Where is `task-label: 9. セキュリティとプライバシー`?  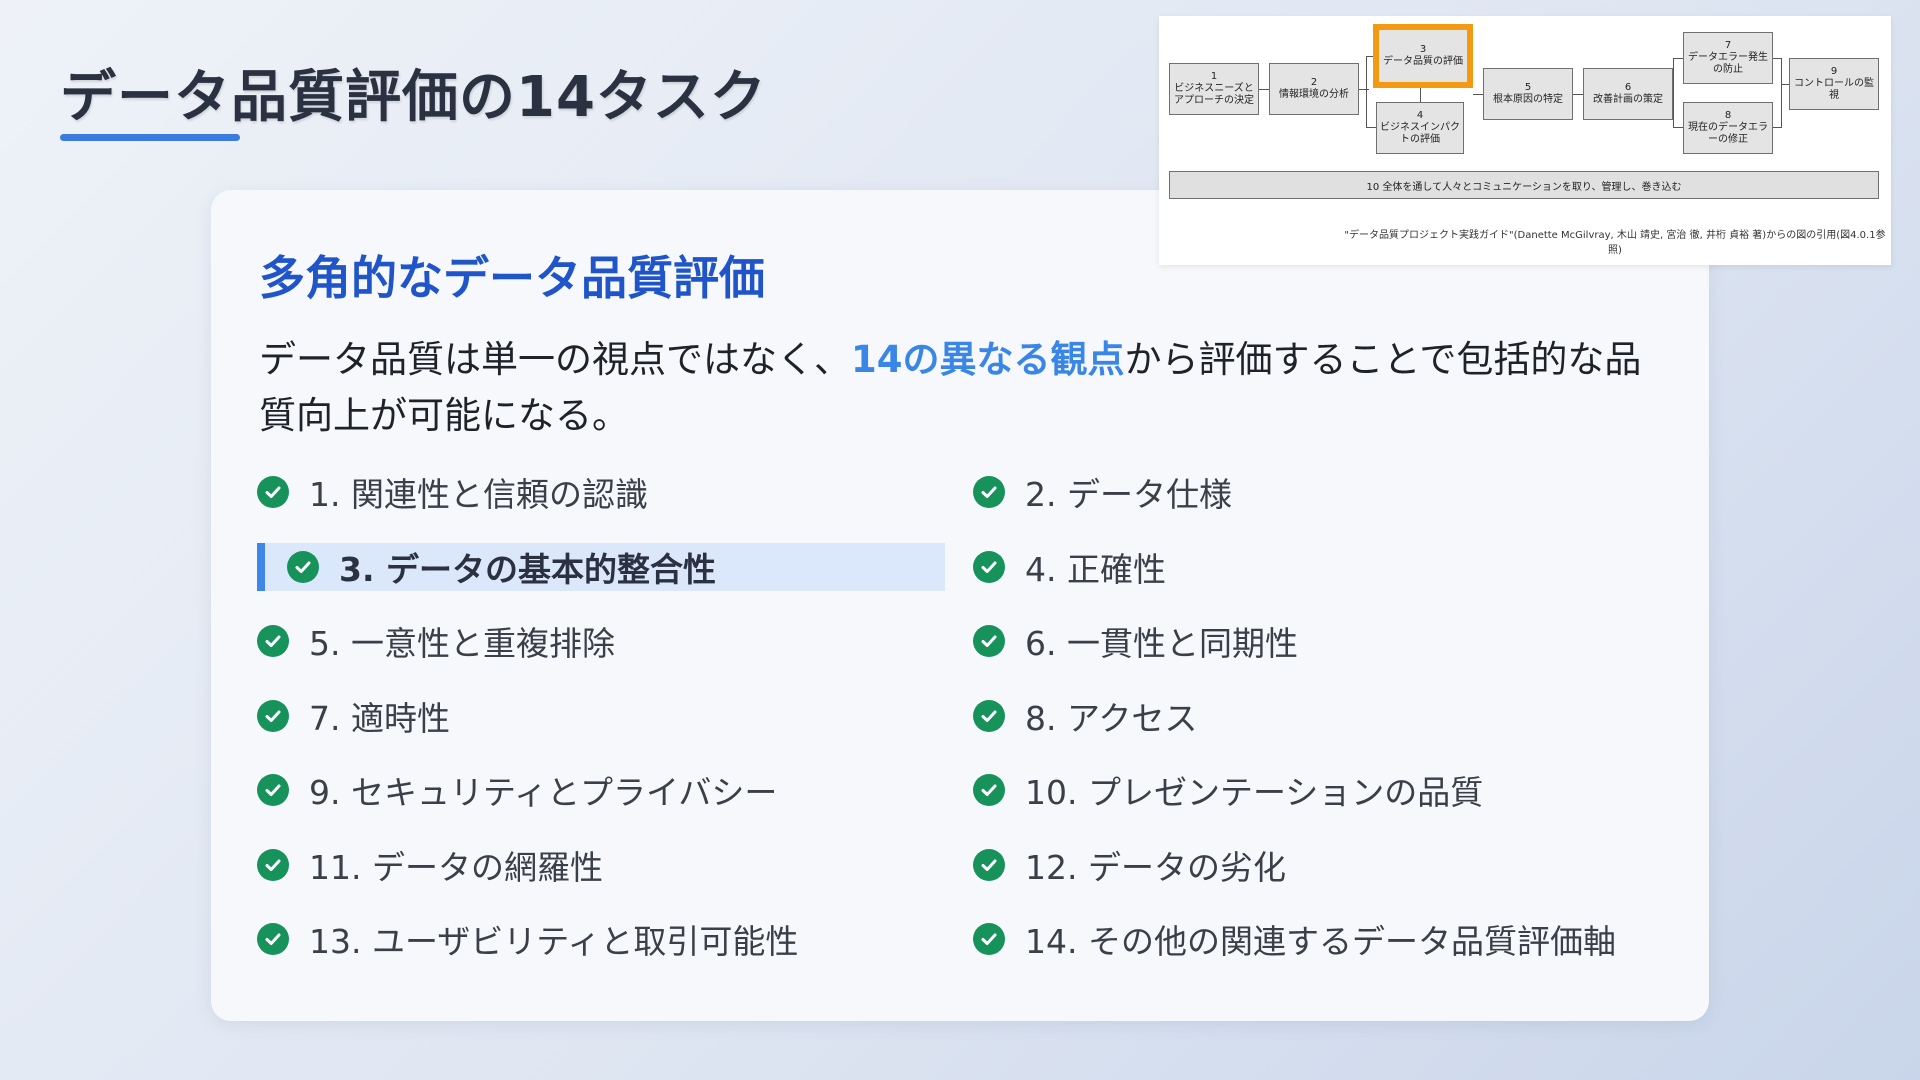 task-label: 9. セキュリティとプライバシー is located at coordinates (543, 792).